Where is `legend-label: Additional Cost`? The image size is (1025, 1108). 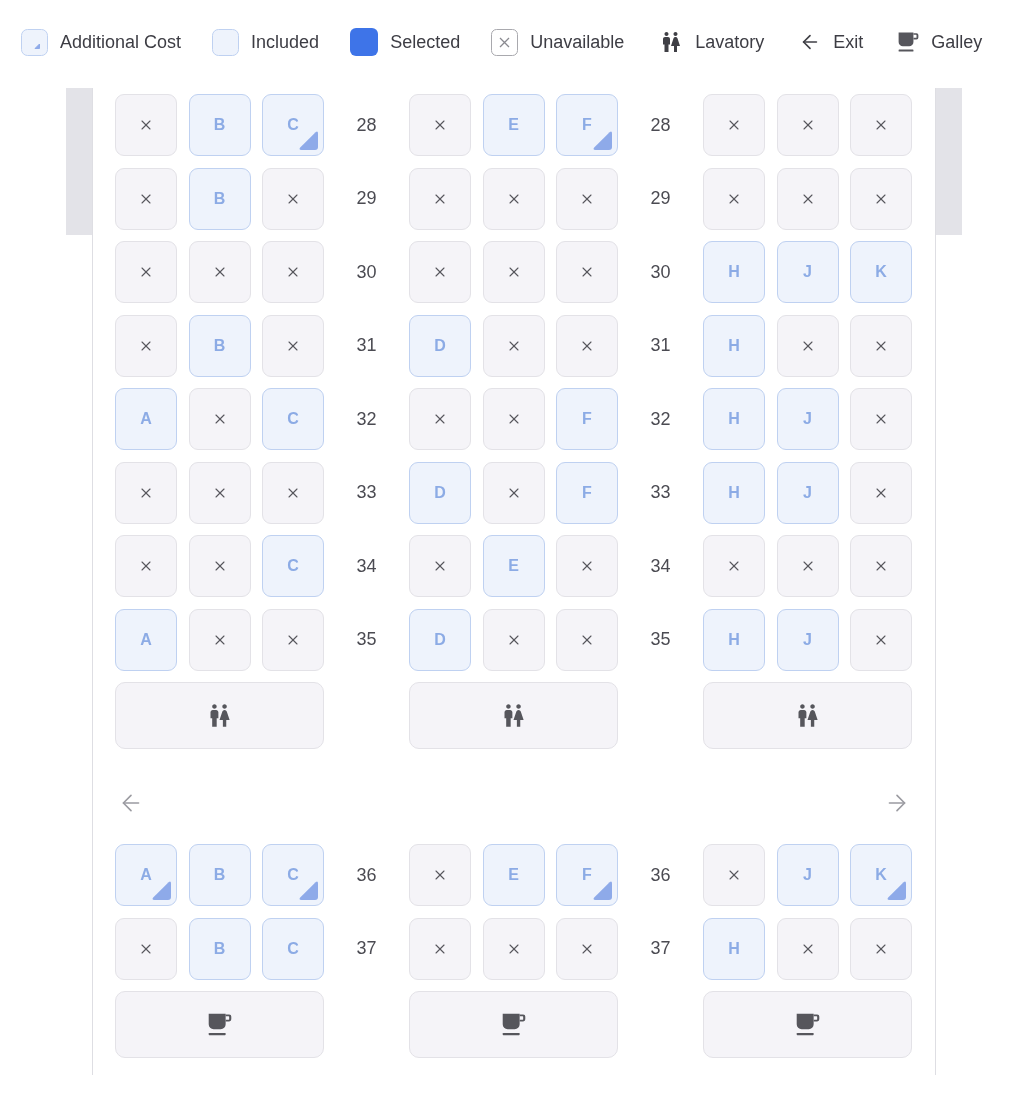 legend-label: Additional Cost is located at coordinates (121, 42).